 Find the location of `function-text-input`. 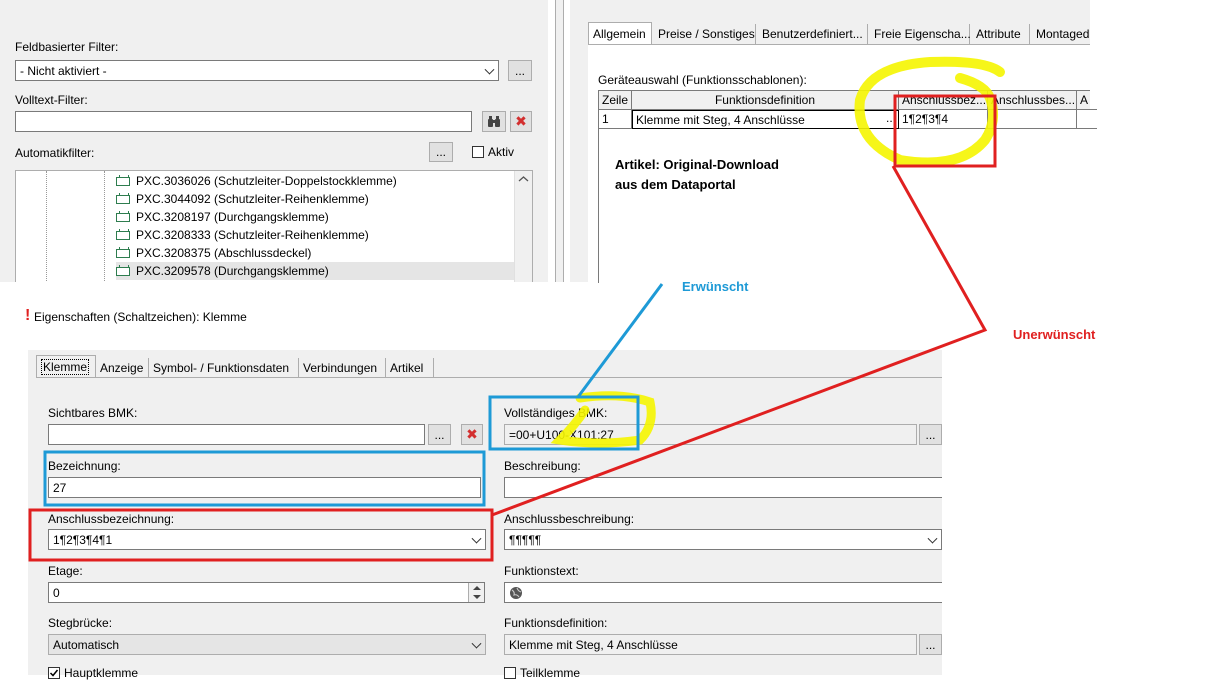

function-text-input is located at coordinates (723, 592).